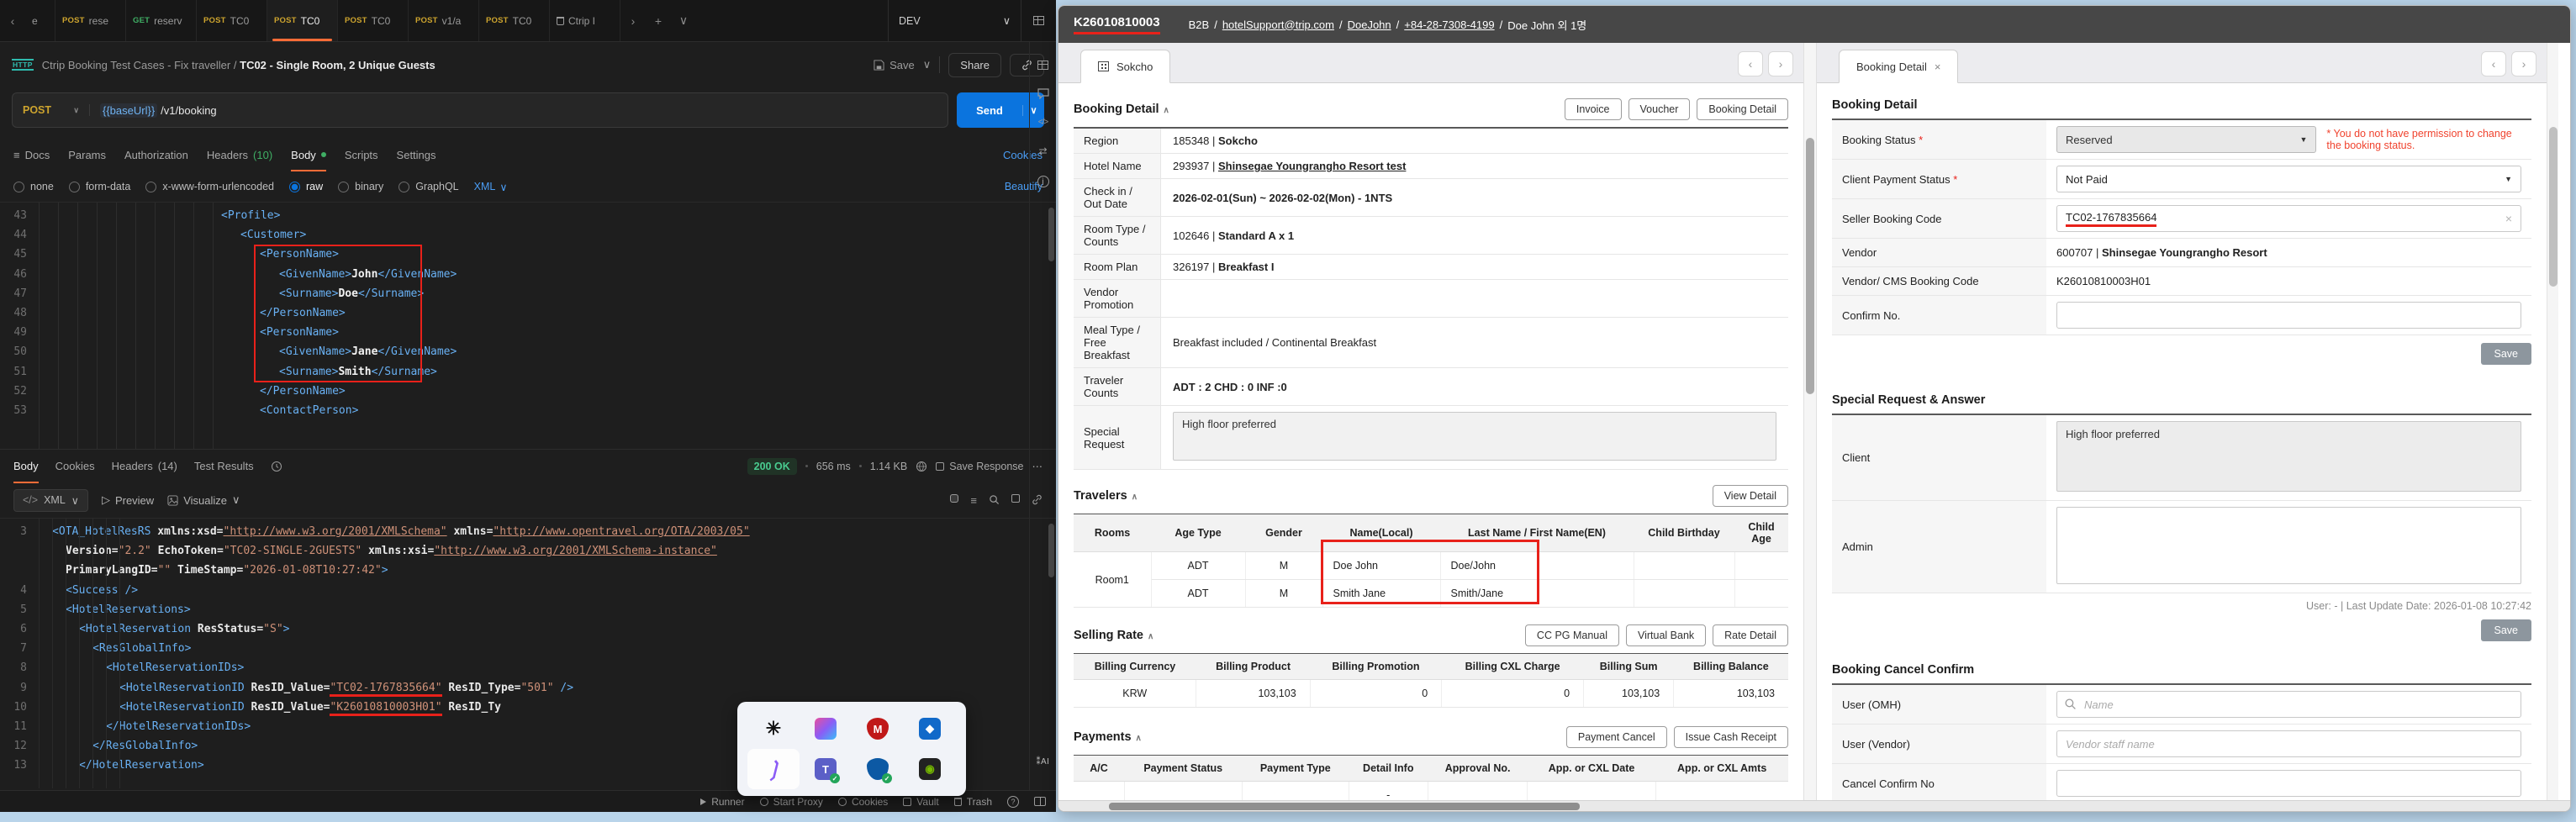  Describe the element at coordinates (491, 187) in the screenshot. I see `body-language-selector: XML ∨` at that location.